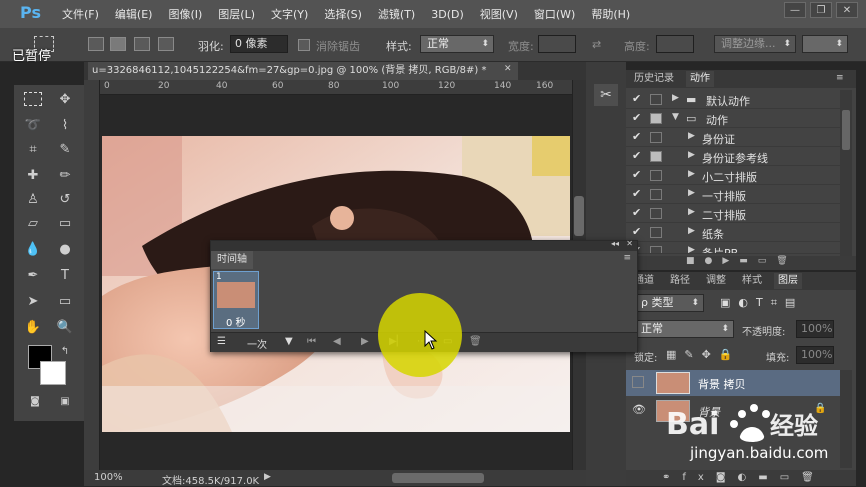  I want to click on collapse-icon: ▼, so click(675, 117).